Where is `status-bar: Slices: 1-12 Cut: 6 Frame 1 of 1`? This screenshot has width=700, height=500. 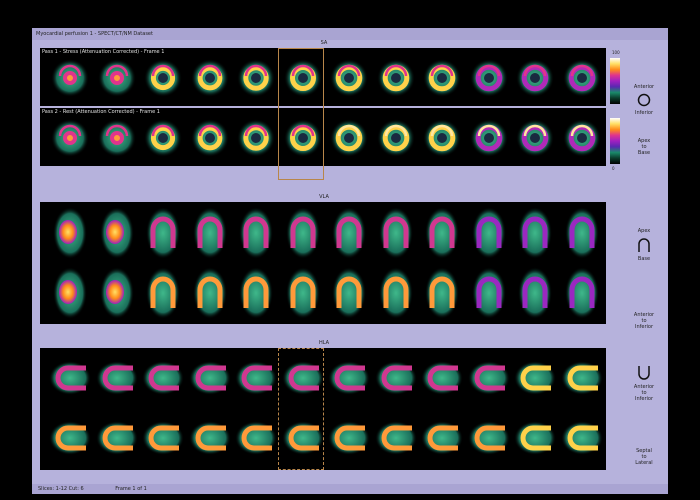 status-bar: Slices: 1-12 Cut: 6 Frame 1 of 1 is located at coordinates (350, 489).